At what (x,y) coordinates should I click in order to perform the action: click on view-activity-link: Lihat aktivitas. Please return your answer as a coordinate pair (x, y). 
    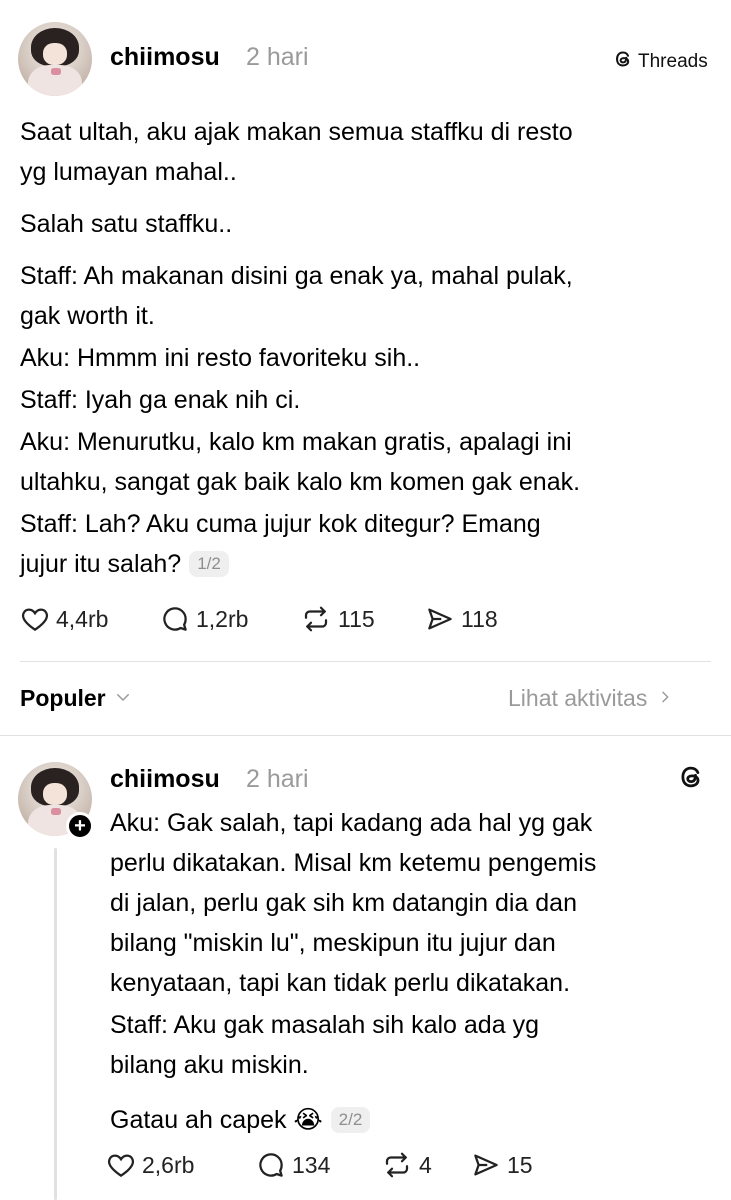
    Looking at the image, I should click on (590, 698).